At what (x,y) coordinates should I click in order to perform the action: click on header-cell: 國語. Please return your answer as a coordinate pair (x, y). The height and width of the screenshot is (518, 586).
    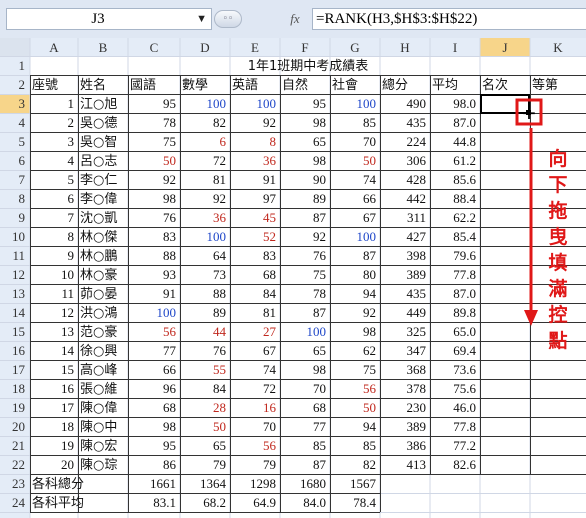
    Looking at the image, I should click on (143, 85).